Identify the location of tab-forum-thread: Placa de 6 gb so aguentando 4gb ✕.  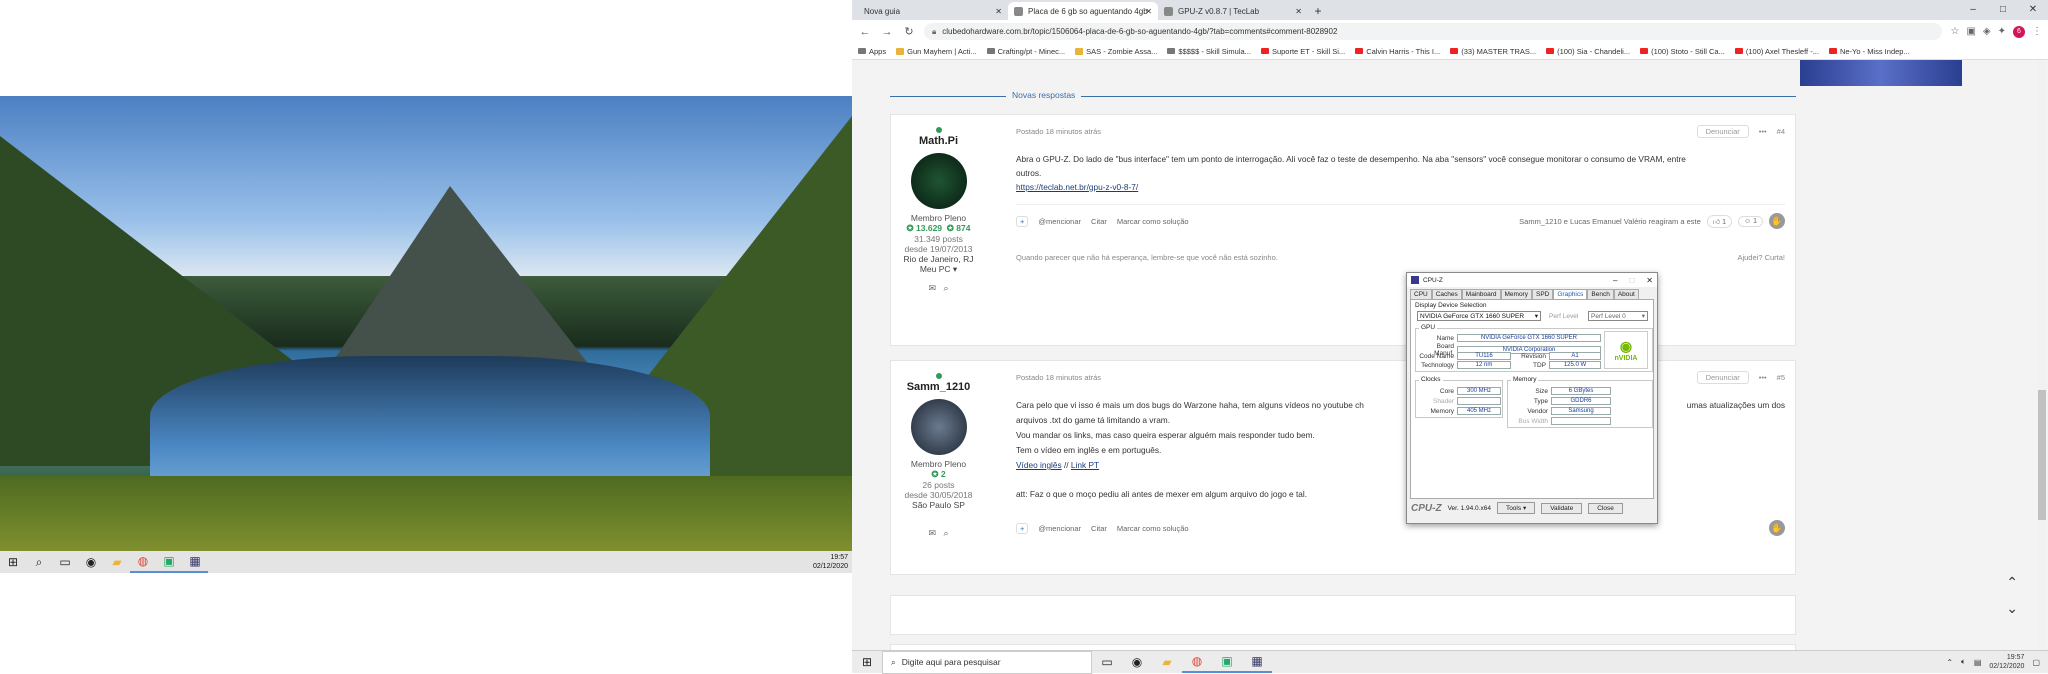
(1083, 11).